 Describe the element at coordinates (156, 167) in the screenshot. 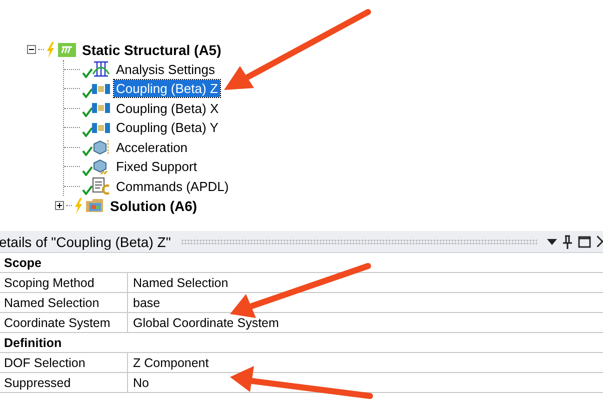

I see `tree-item: Fixed Support` at that location.